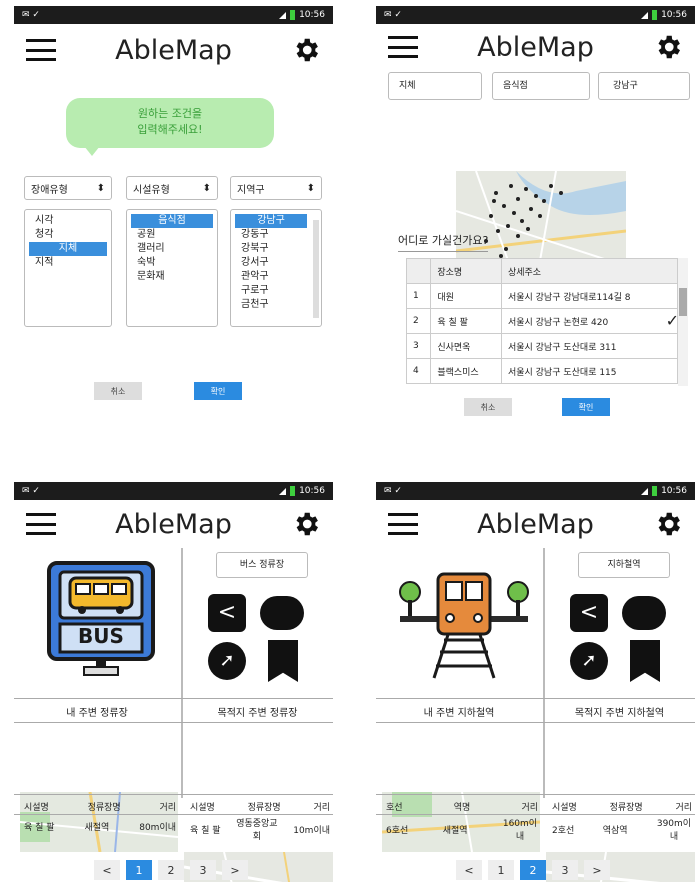 This screenshot has height=882, width=699. I want to click on check-icon: ✓, so click(672, 320).